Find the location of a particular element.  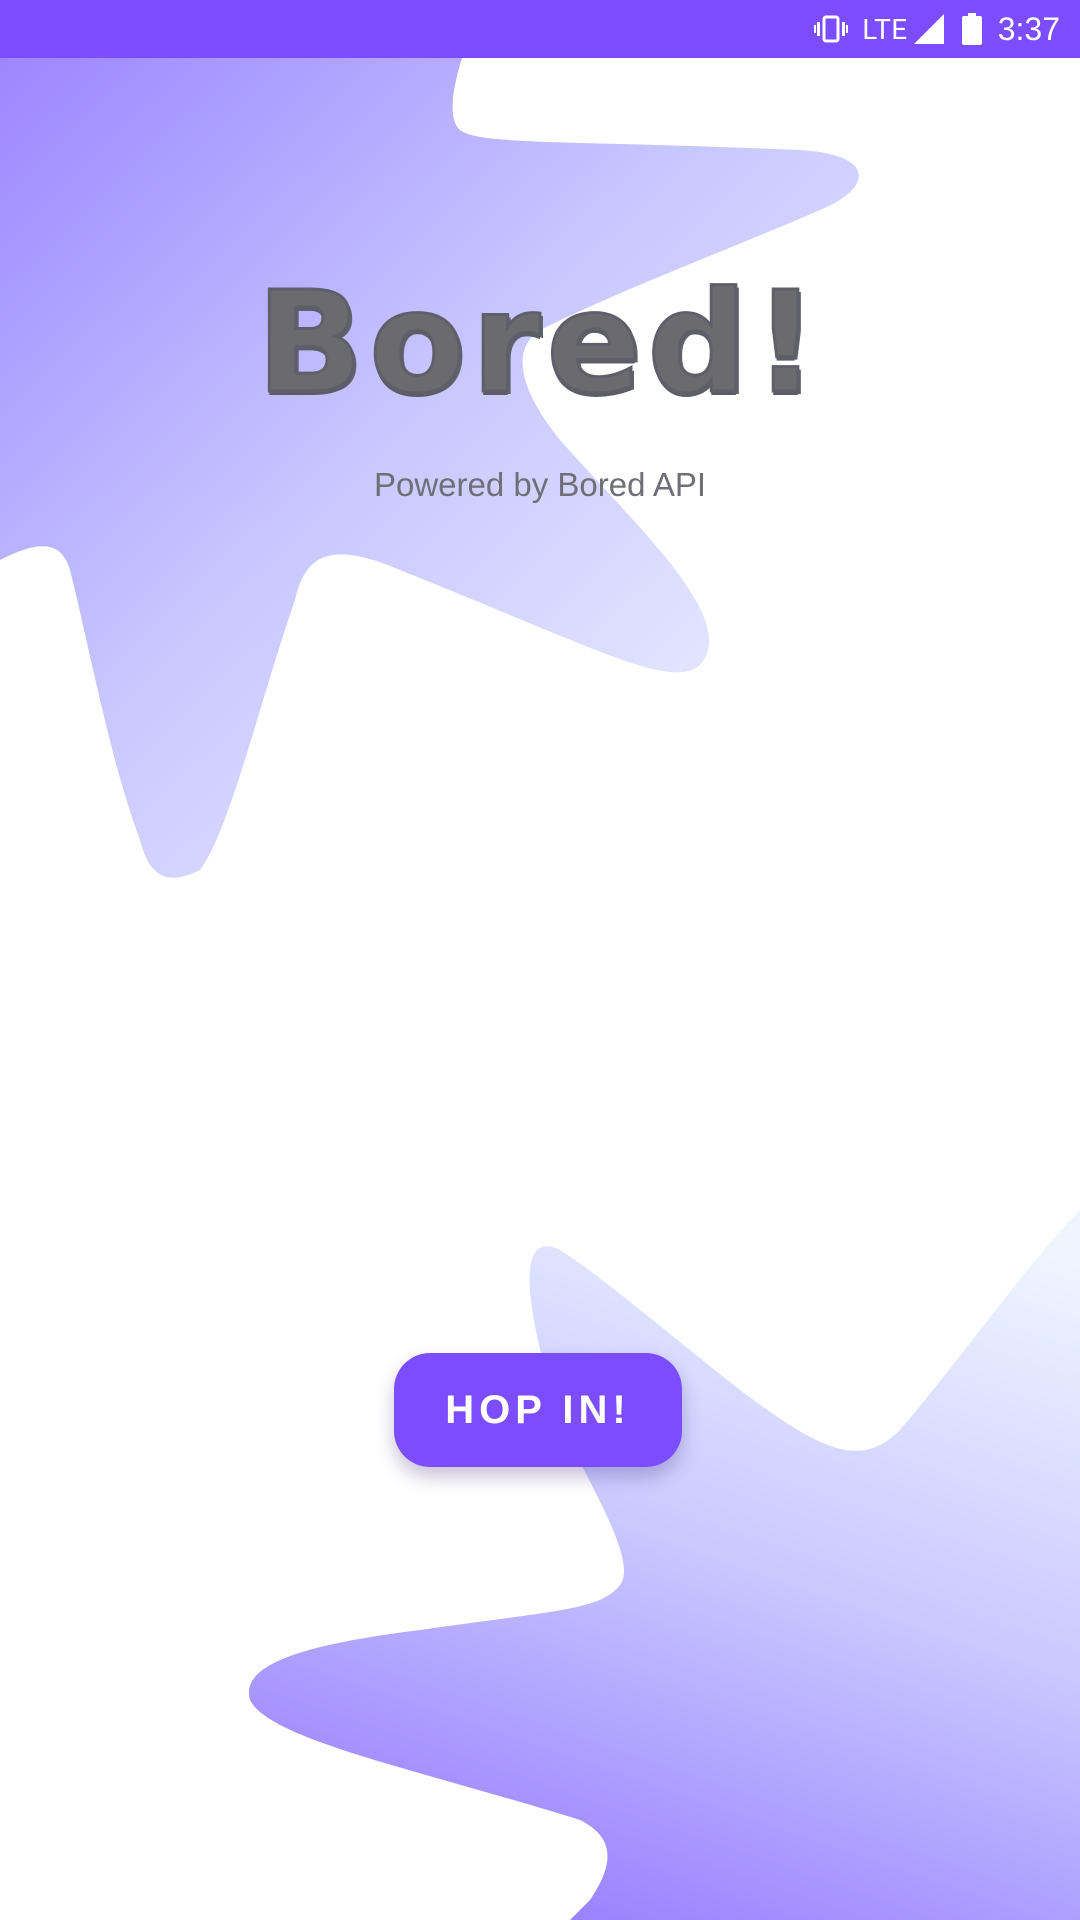

app-subtitle: Powered by Bored API is located at coordinates (540, 484).